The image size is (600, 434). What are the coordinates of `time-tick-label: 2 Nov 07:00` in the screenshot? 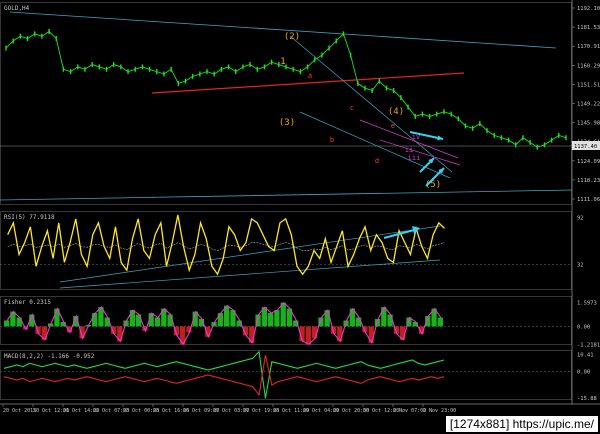 It's located at (409, 411).